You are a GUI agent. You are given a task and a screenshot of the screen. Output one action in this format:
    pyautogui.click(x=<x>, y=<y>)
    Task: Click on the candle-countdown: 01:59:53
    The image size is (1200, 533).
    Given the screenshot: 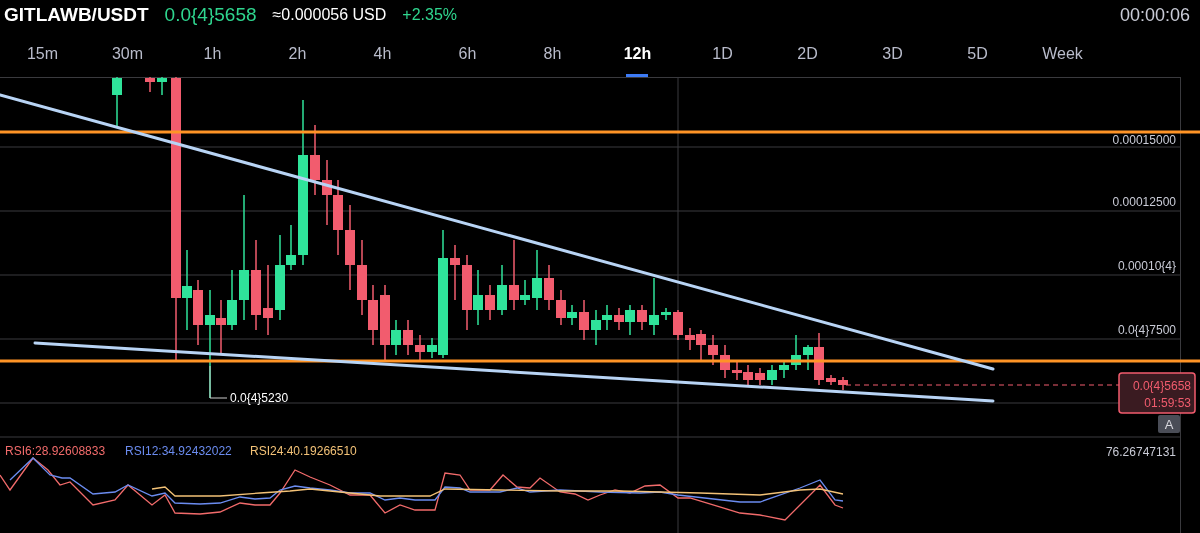 What is the action you would take?
    pyautogui.click(x=1167, y=403)
    